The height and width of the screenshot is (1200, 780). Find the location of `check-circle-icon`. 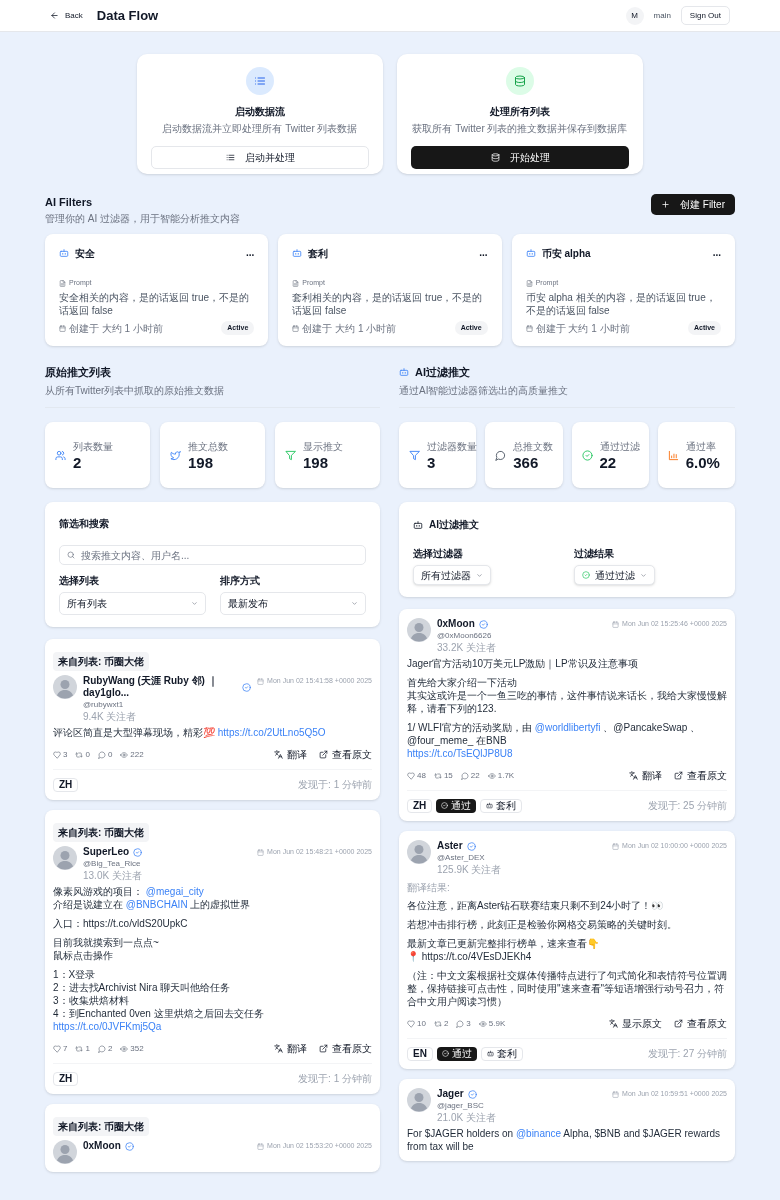

check-circle-icon is located at coordinates (586, 575).